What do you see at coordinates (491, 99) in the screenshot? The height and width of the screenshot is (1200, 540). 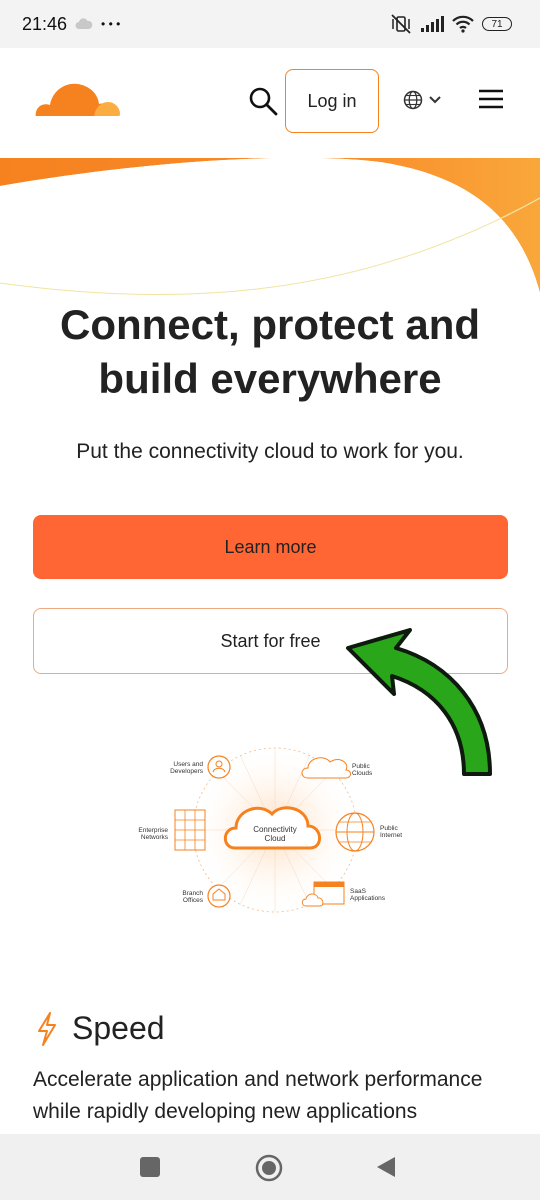 I see `menu-icon` at bounding box center [491, 99].